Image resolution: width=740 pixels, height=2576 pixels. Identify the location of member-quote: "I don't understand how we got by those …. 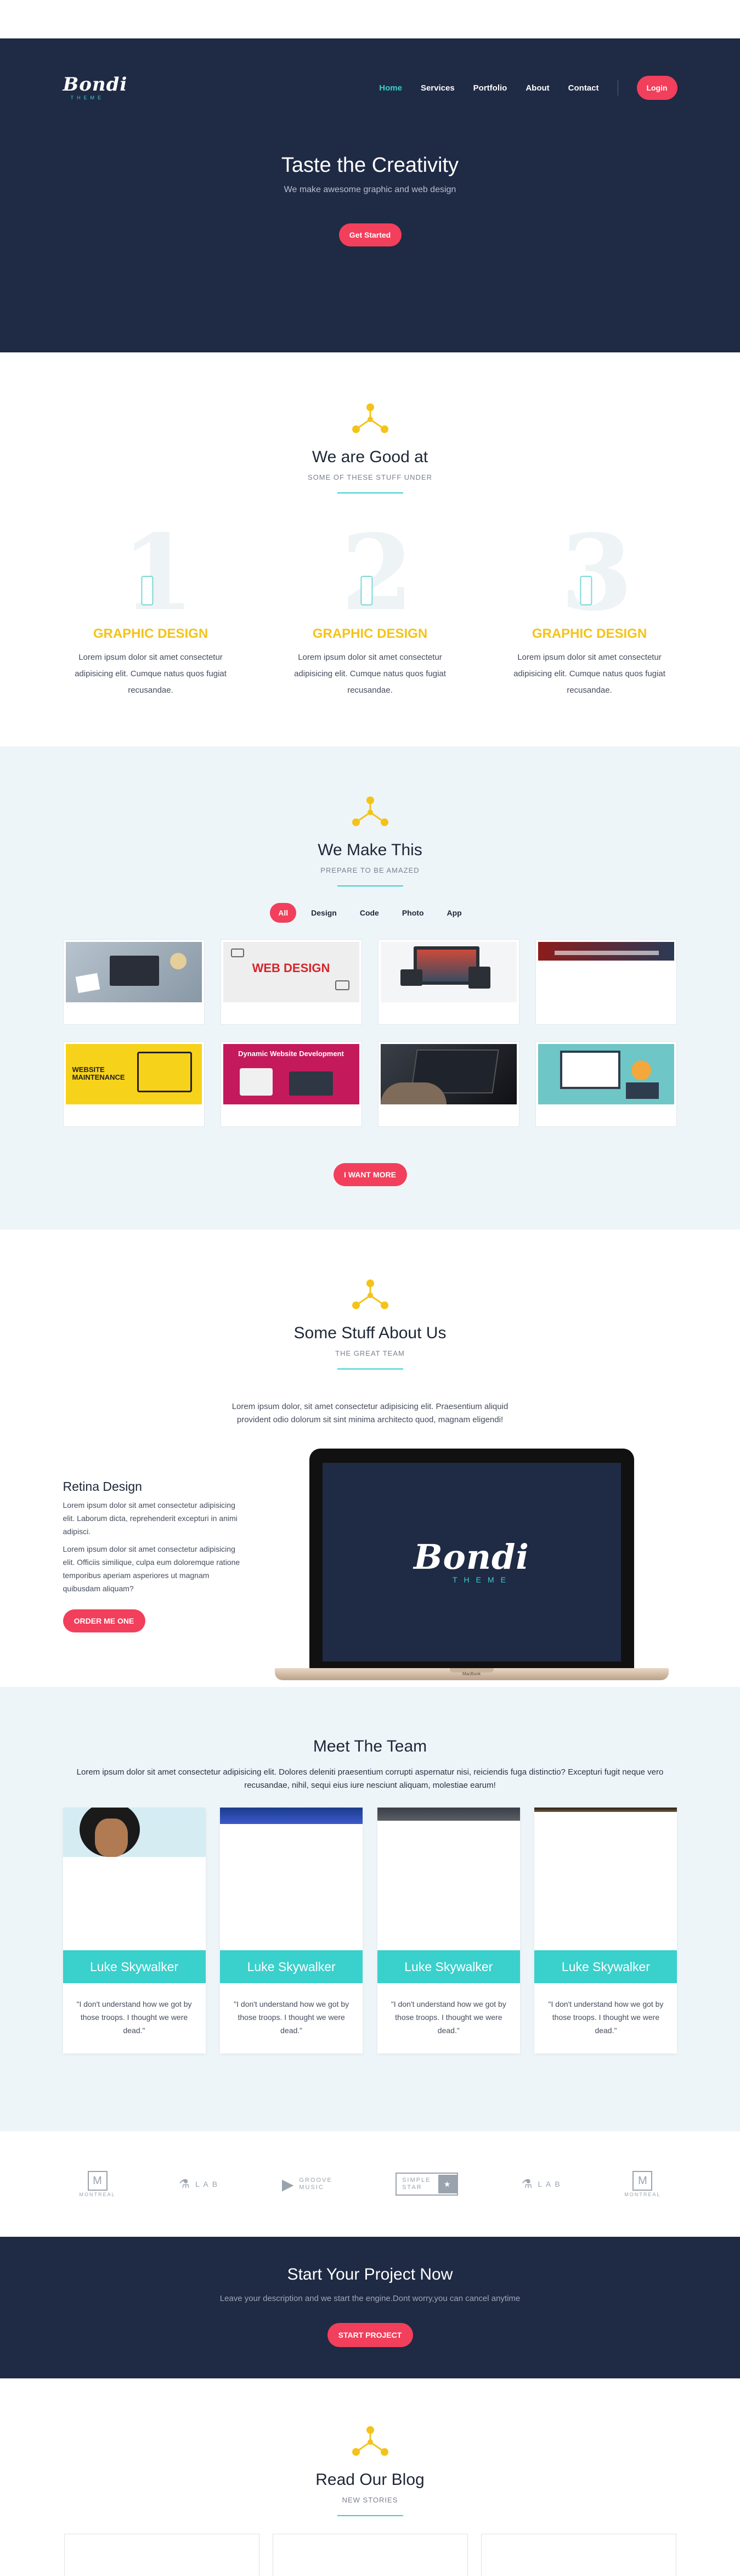
(448, 2017).